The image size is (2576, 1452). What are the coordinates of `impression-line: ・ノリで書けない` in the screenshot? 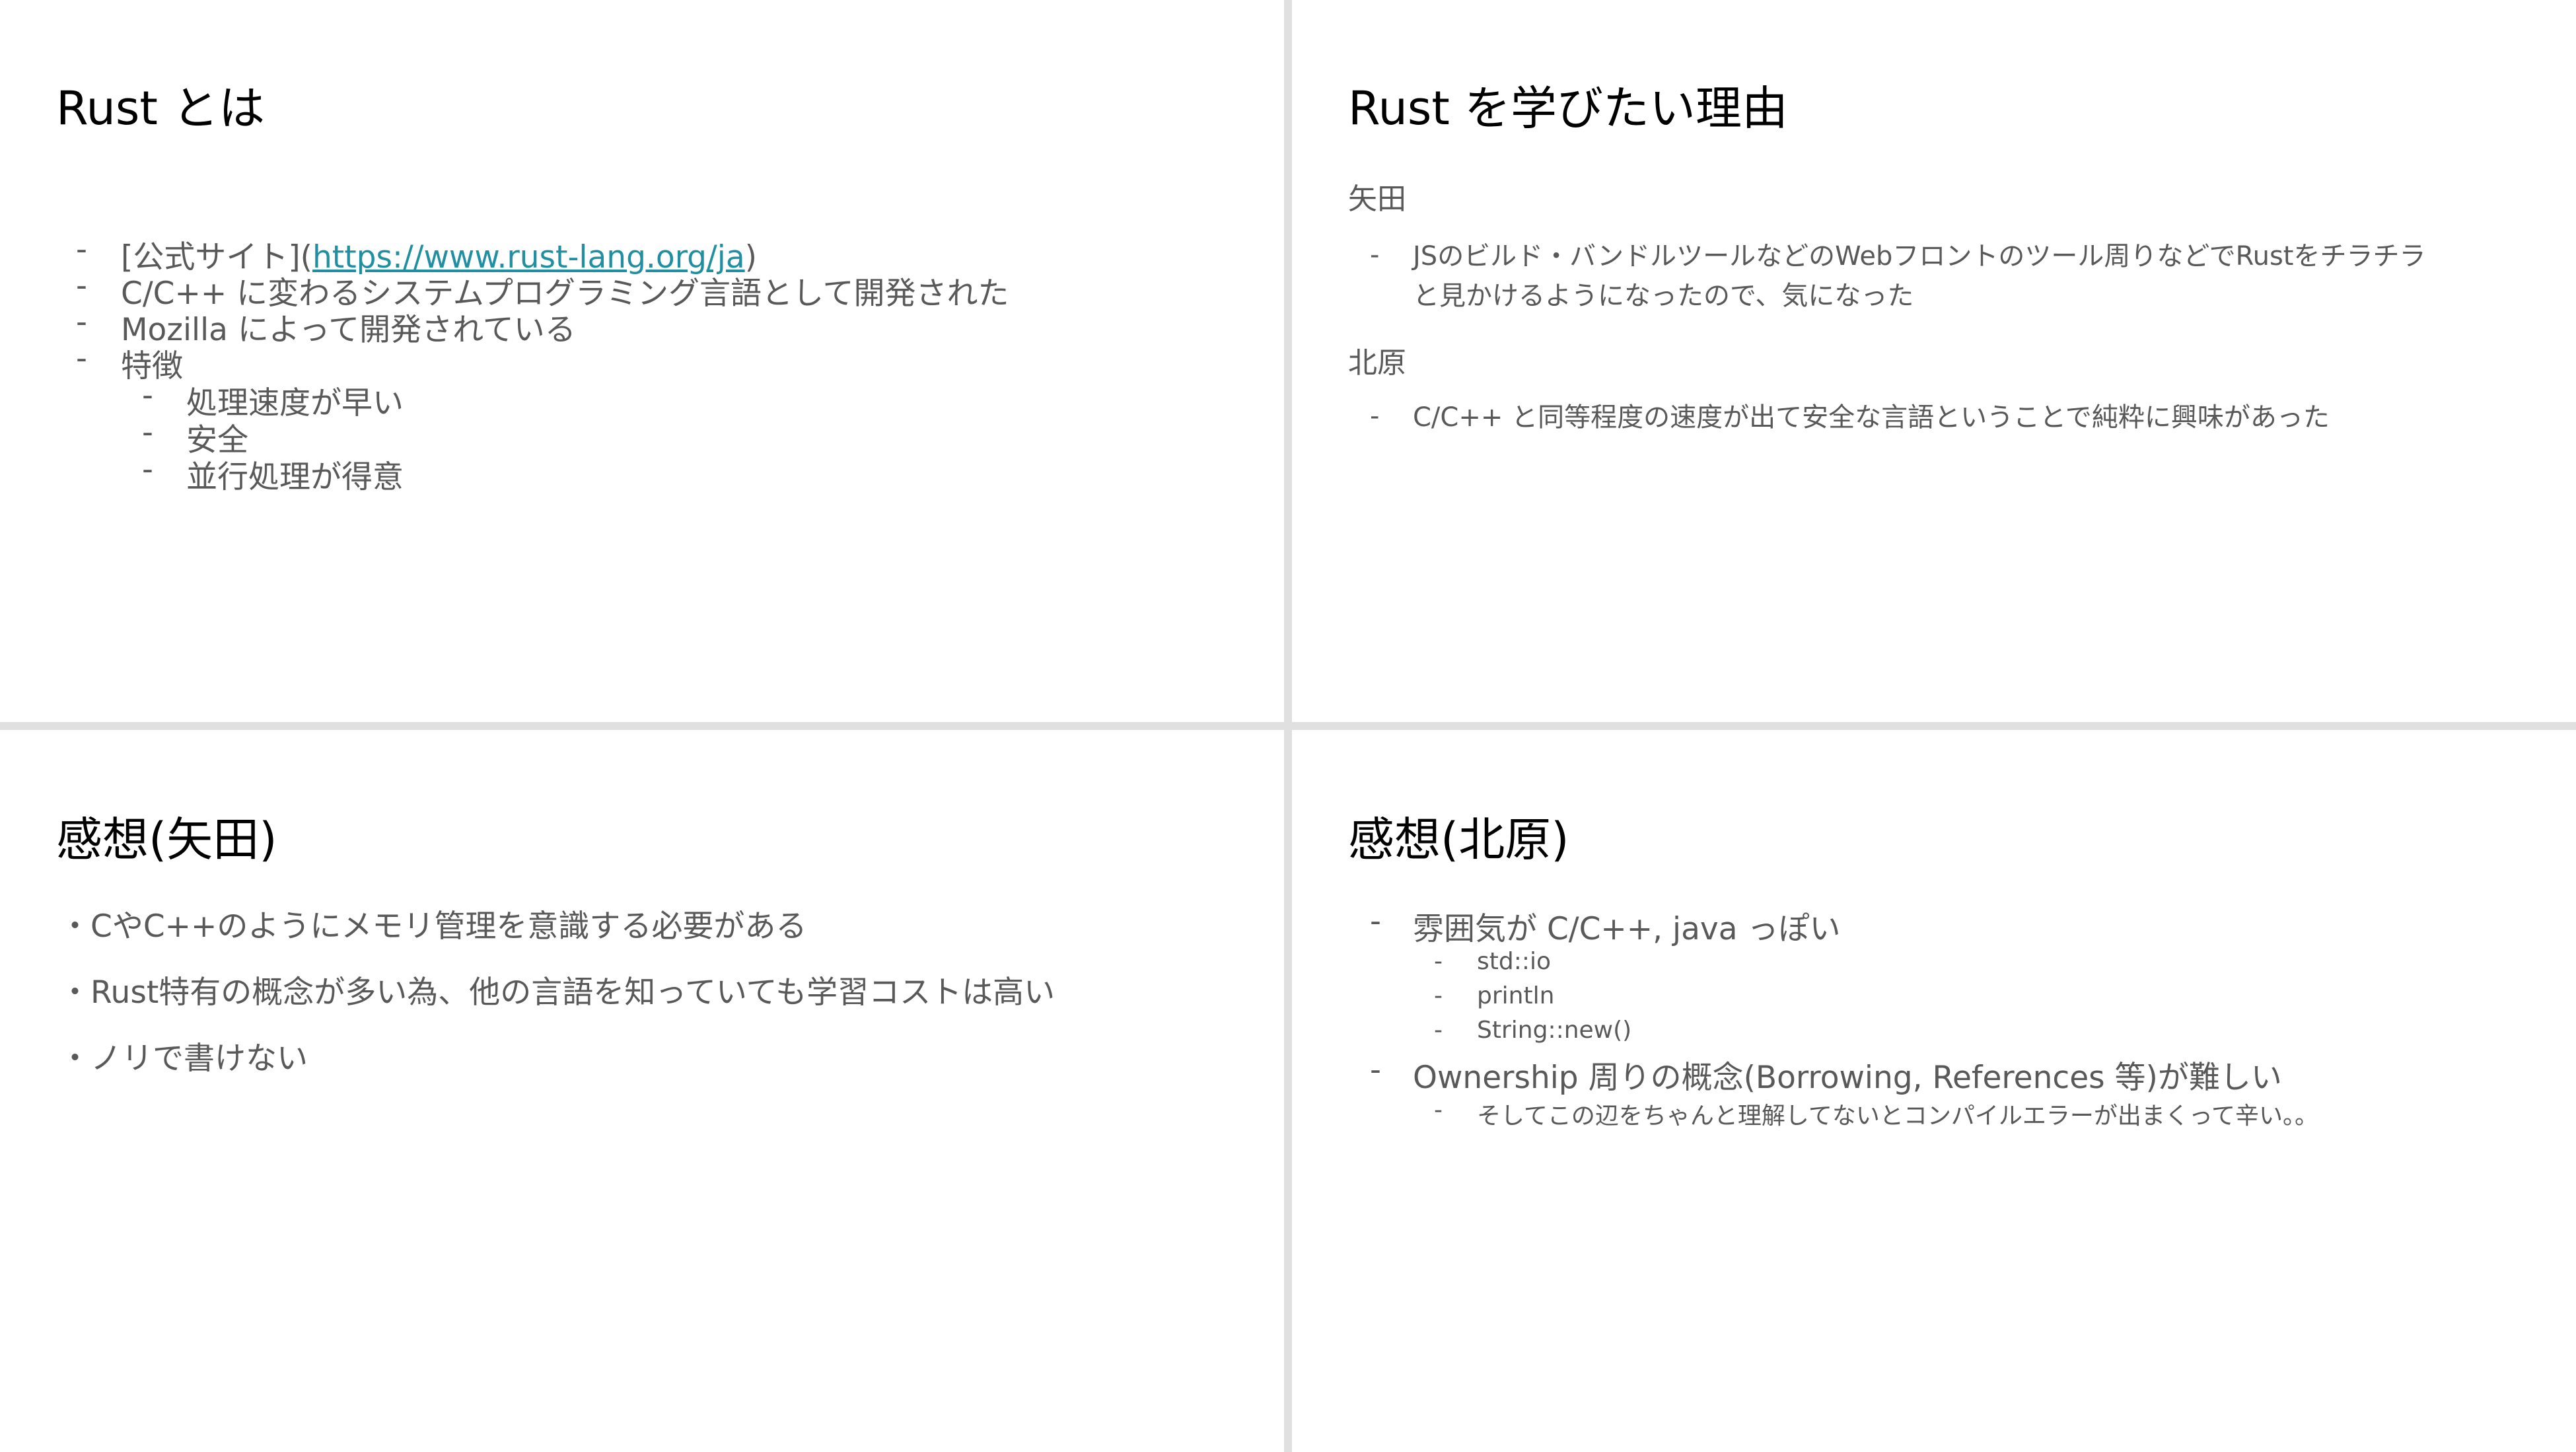 It's located at (184, 1058).